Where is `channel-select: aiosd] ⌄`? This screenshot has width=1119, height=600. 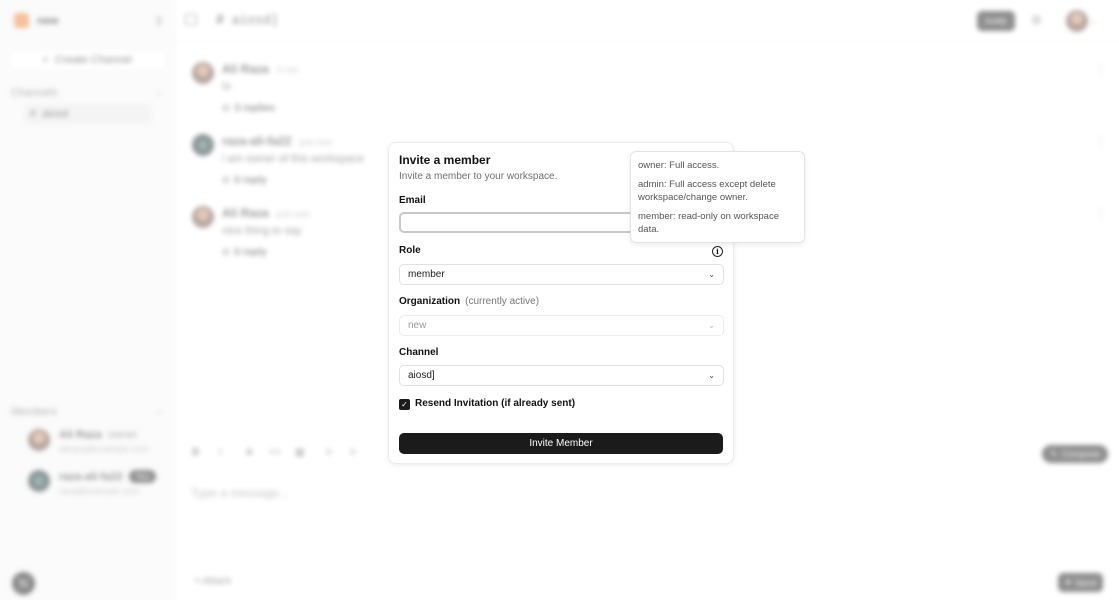 channel-select: aiosd] ⌄ is located at coordinates (561, 375).